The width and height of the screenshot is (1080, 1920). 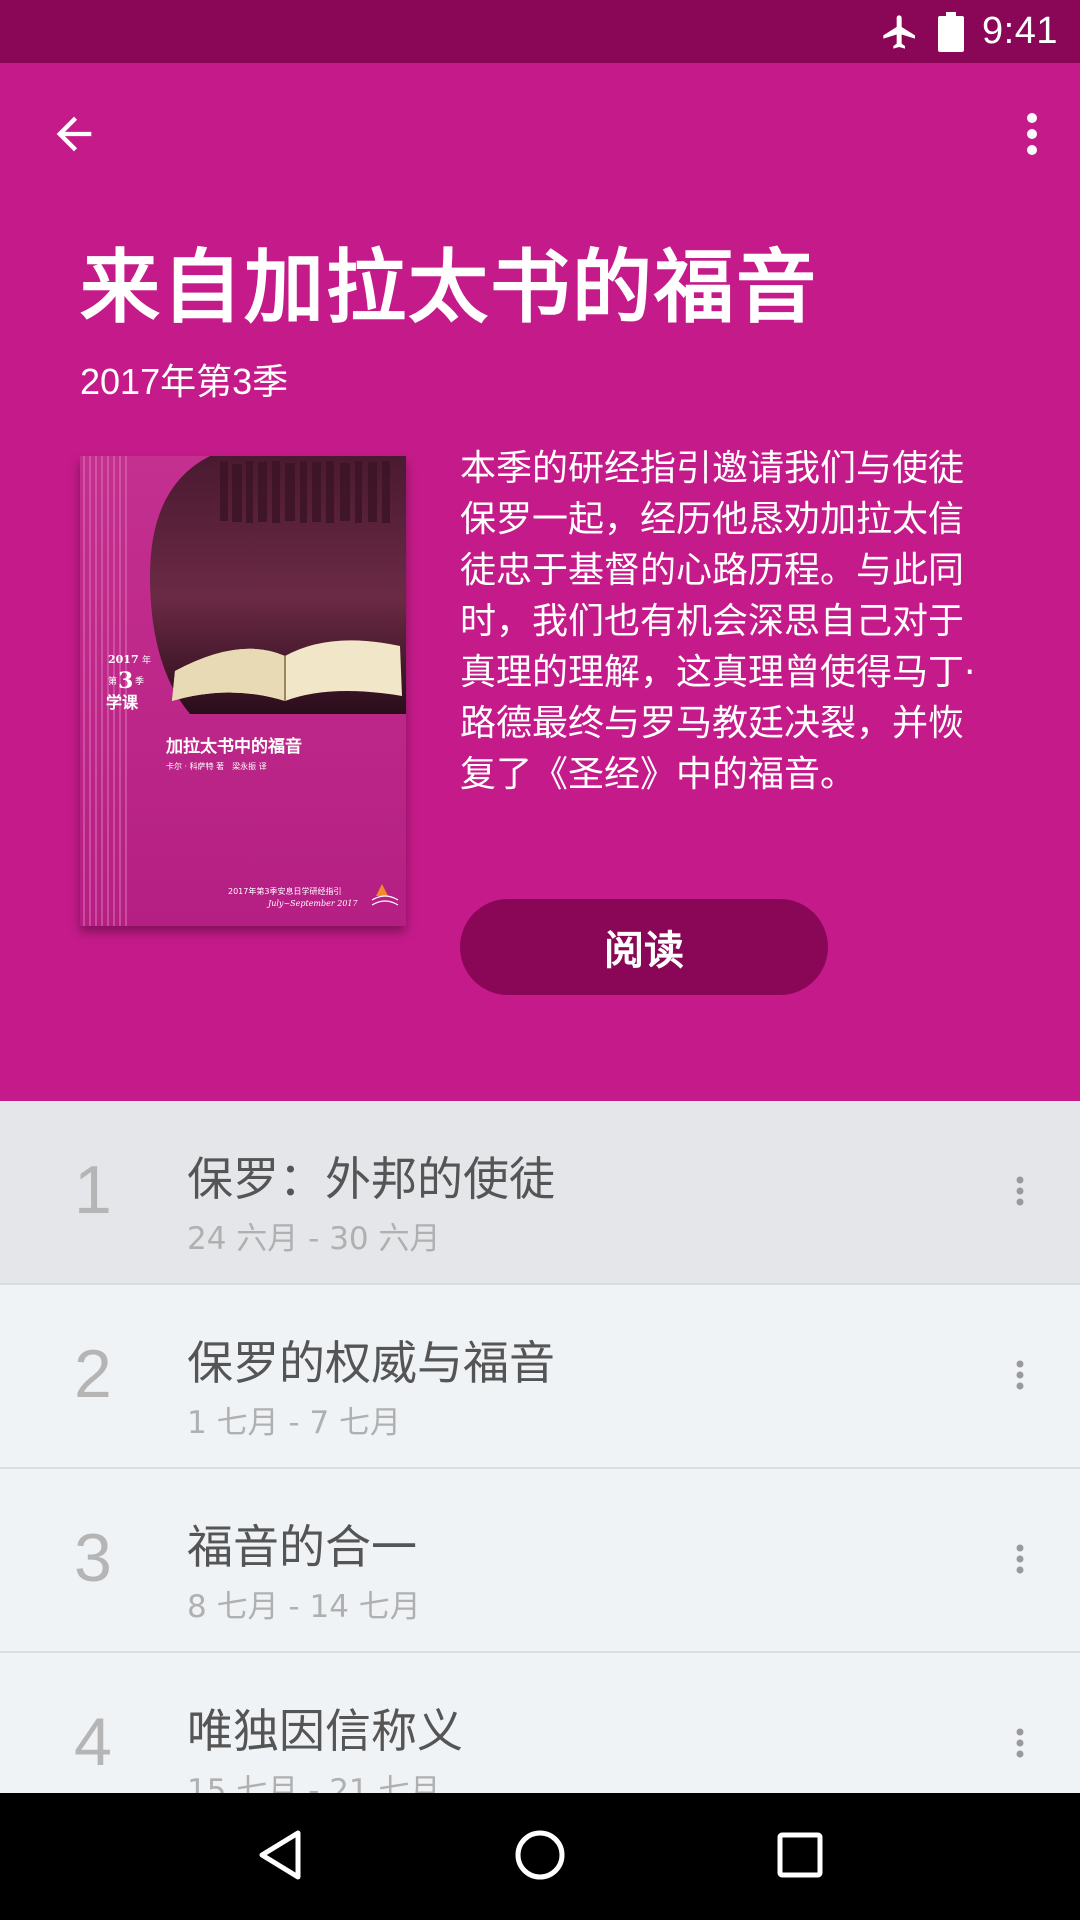 I want to click on read-button: 阅读, so click(x=644, y=947).